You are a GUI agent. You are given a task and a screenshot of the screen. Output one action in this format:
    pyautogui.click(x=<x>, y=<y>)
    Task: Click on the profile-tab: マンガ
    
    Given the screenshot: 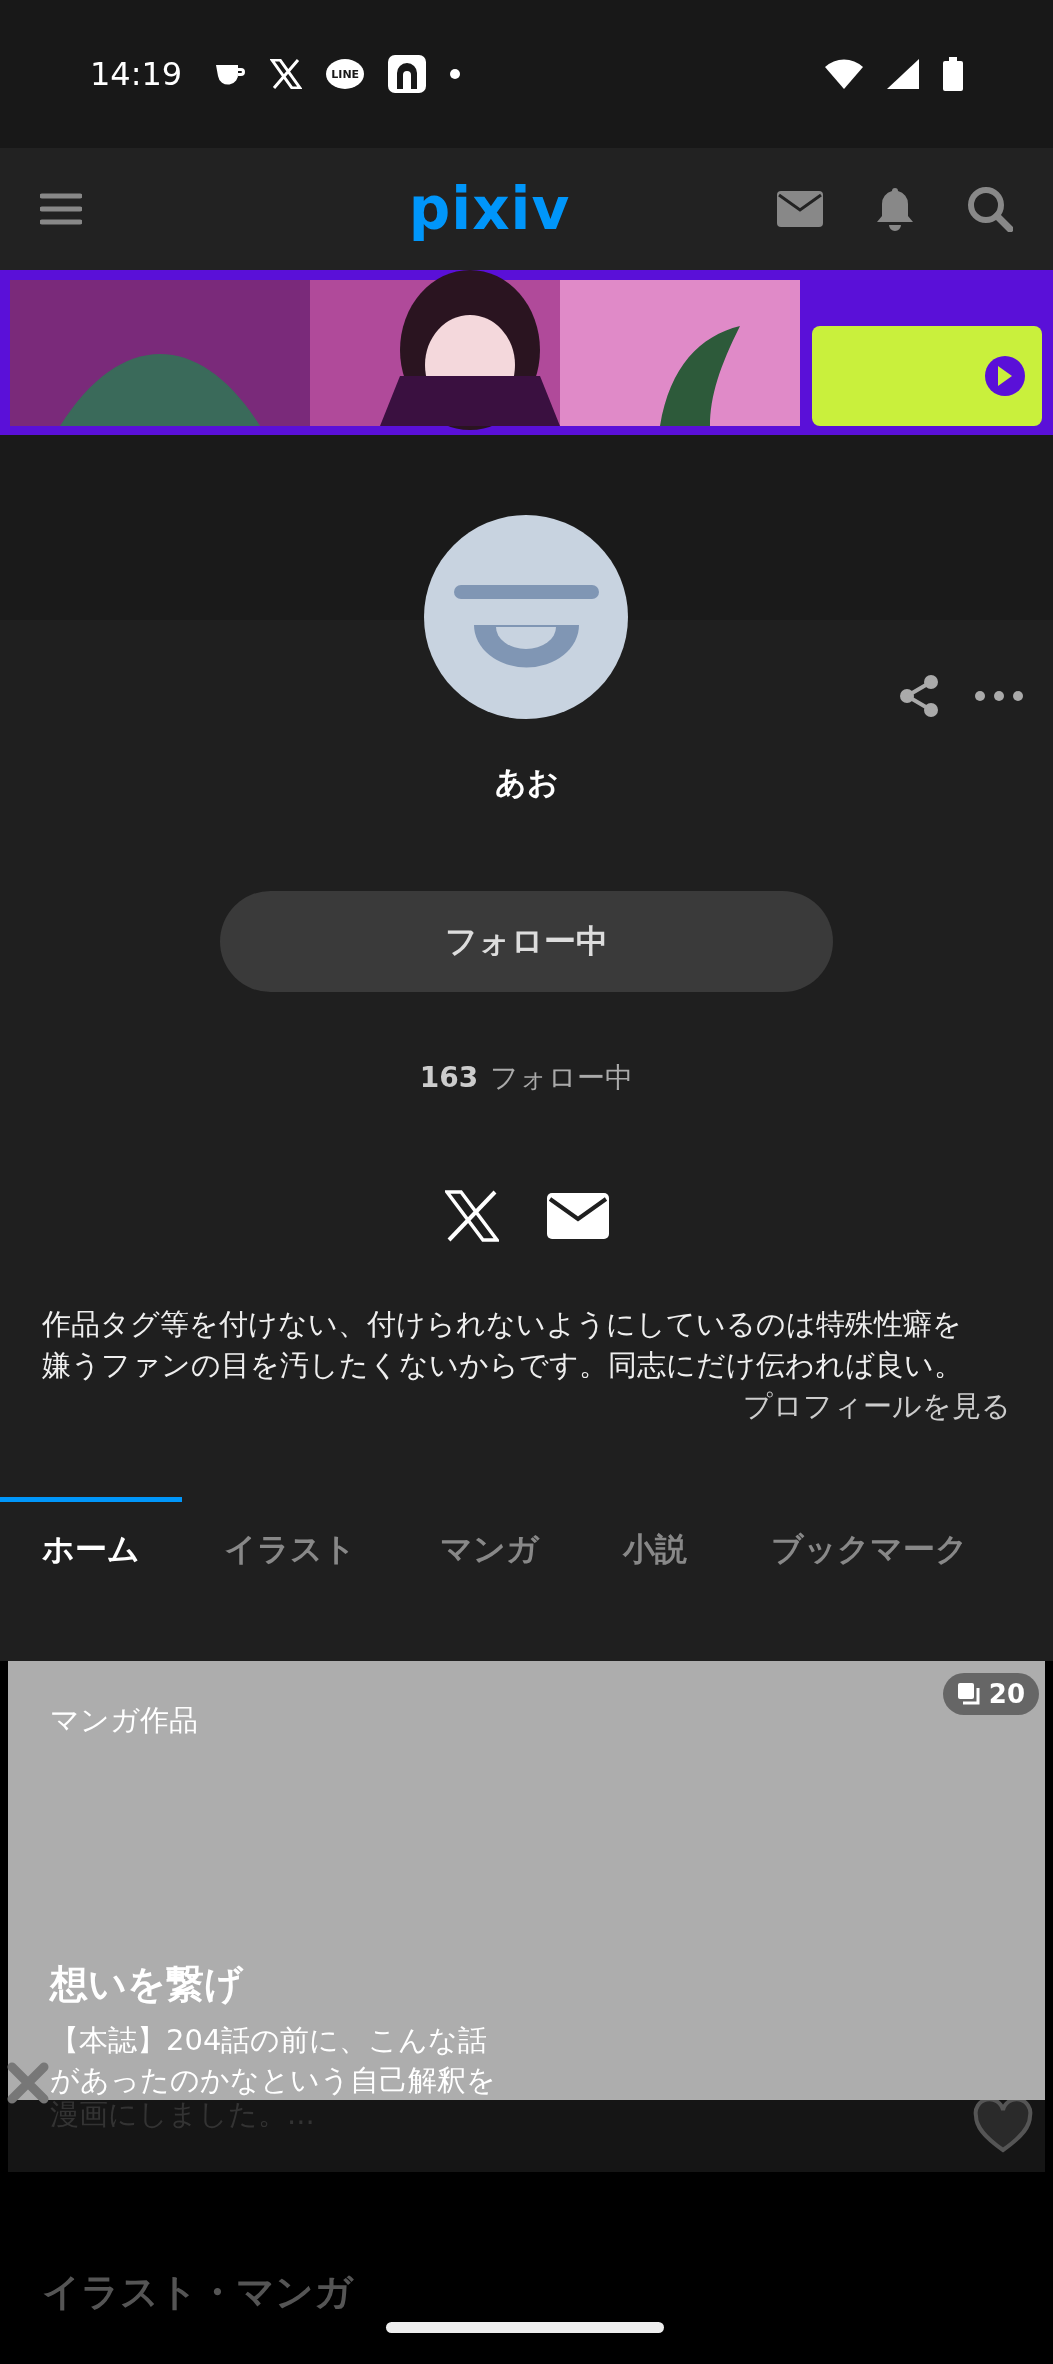 What is the action you would take?
    pyautogui.click(x=489, y=1554)
    